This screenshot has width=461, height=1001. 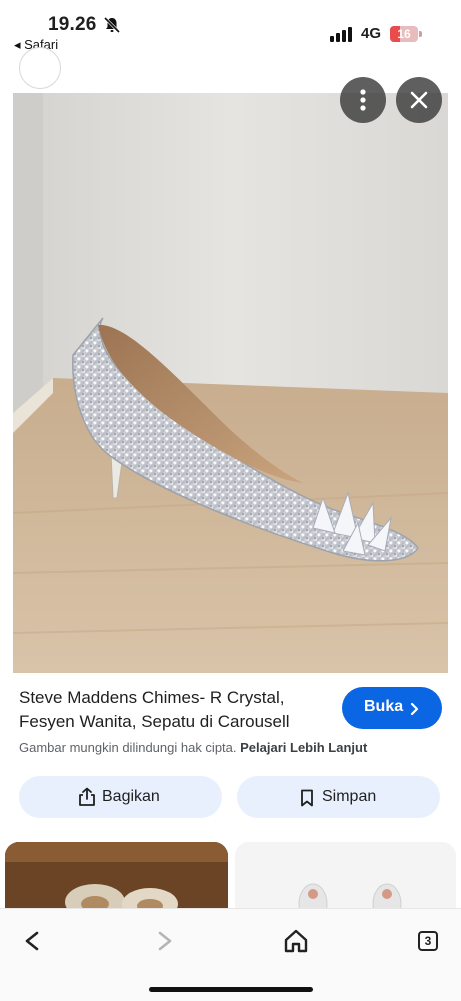 I want to click on status-bar: 19.26 ◂ Safari 4G 16, so click(x=230, y=28).